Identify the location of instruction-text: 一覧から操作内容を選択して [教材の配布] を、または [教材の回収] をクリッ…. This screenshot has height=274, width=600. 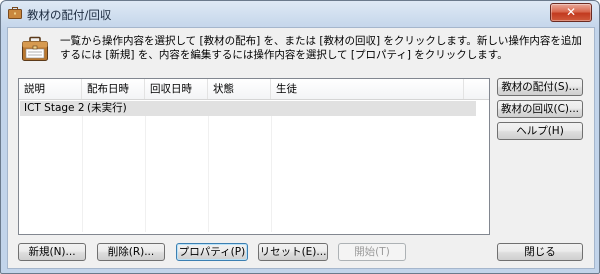
(321, 48).